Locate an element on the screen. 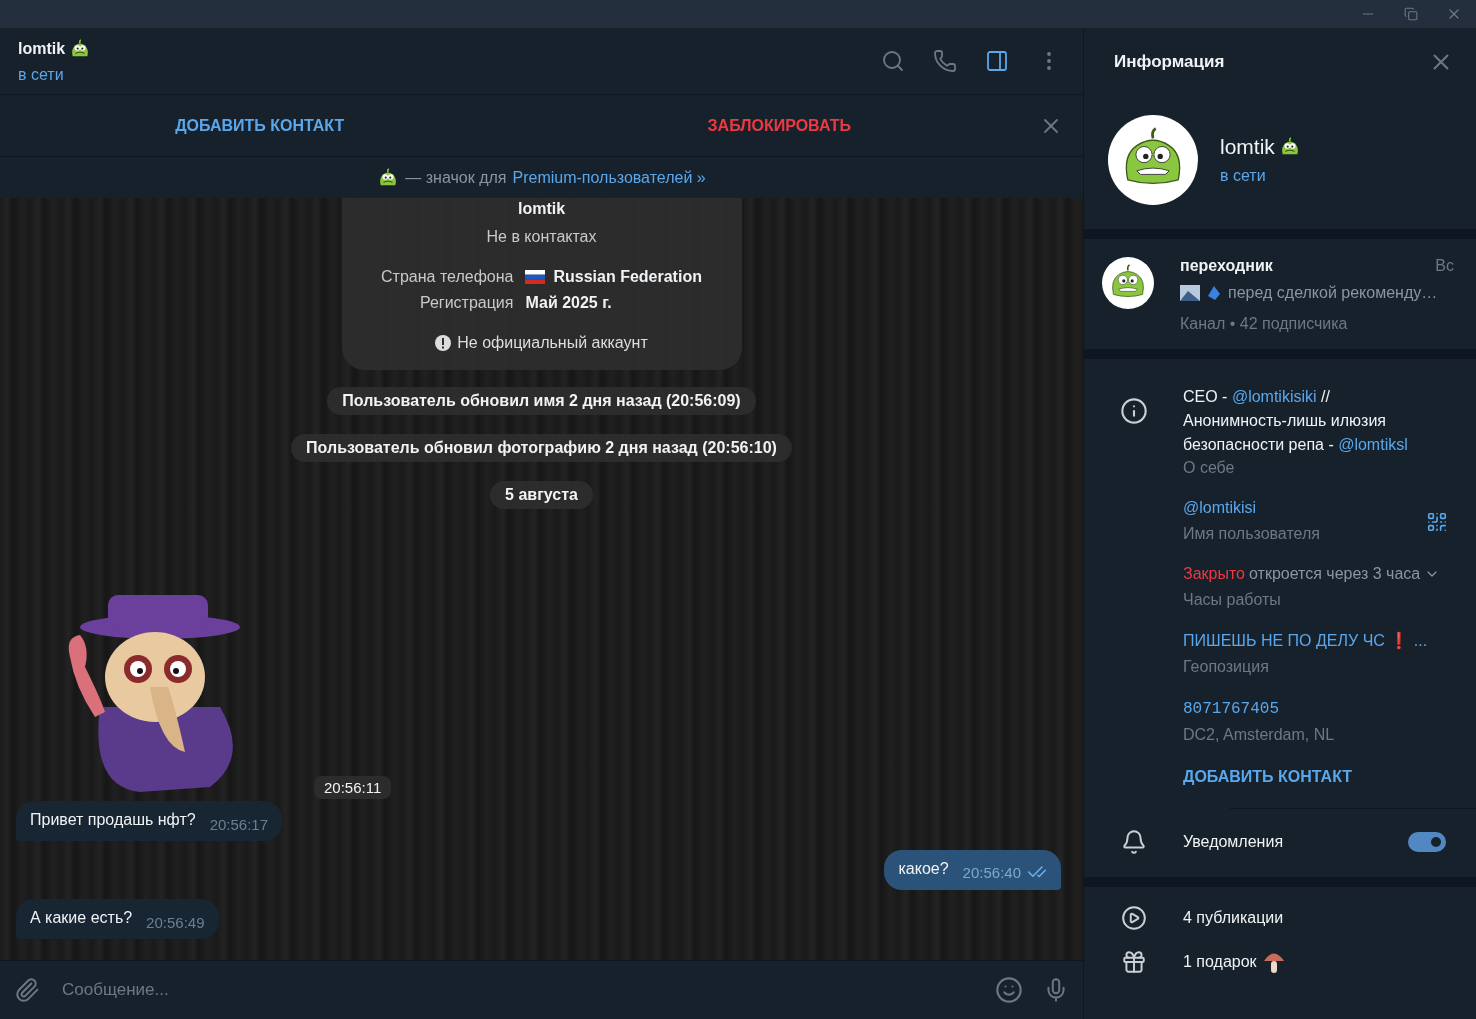 This screenshot has height=1019, width=1476. message-time: 20:56:40 is located at coordinates (991, 872).